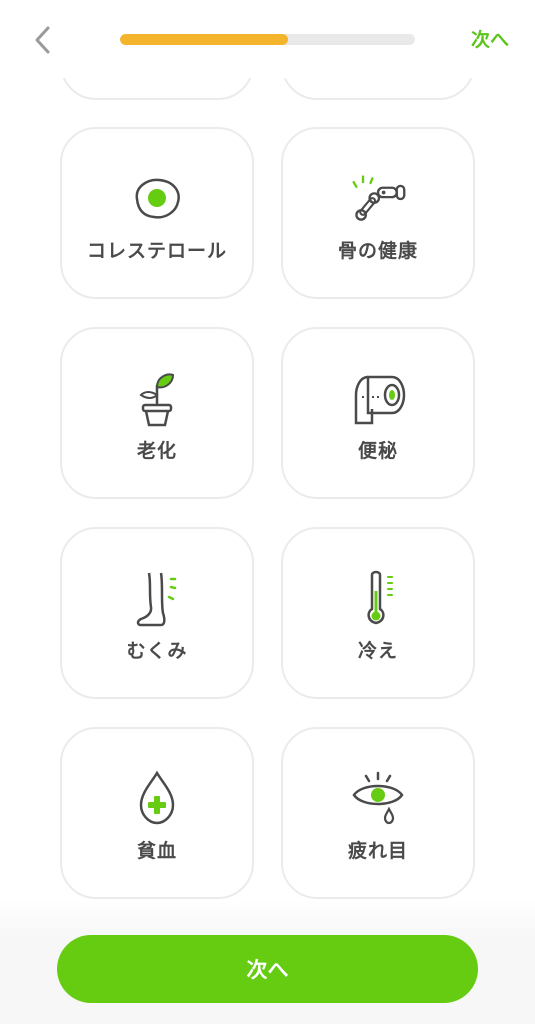  I want to click on back-button, so click(42, 40).